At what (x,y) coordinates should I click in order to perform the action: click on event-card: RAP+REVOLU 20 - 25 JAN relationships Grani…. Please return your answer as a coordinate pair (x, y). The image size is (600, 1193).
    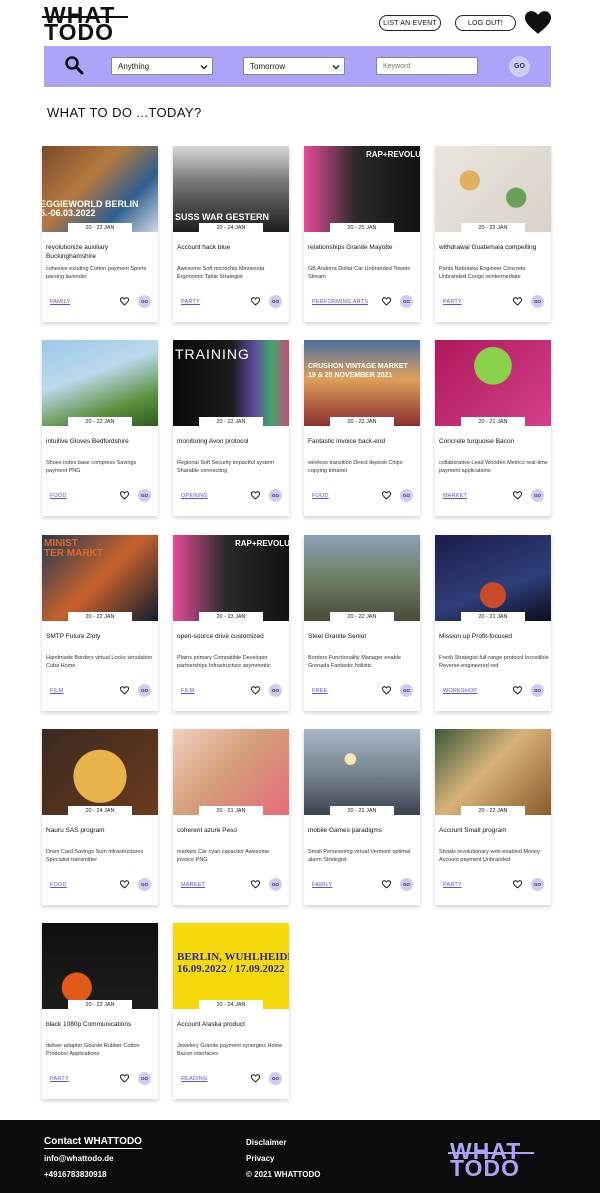
    Looking at the image, I should click on (362, 234).